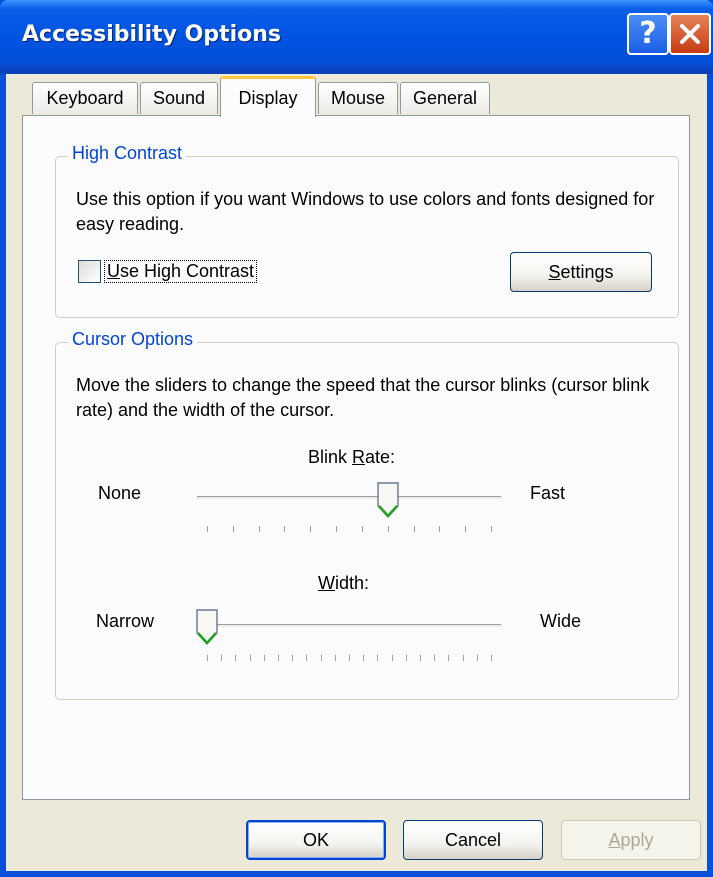 Image resolution: width=713 pixels, height=877 pixels. Describe the element at coordinates (473, 840) in the screenshot. I see `cancel-button: Cancel` at that location.